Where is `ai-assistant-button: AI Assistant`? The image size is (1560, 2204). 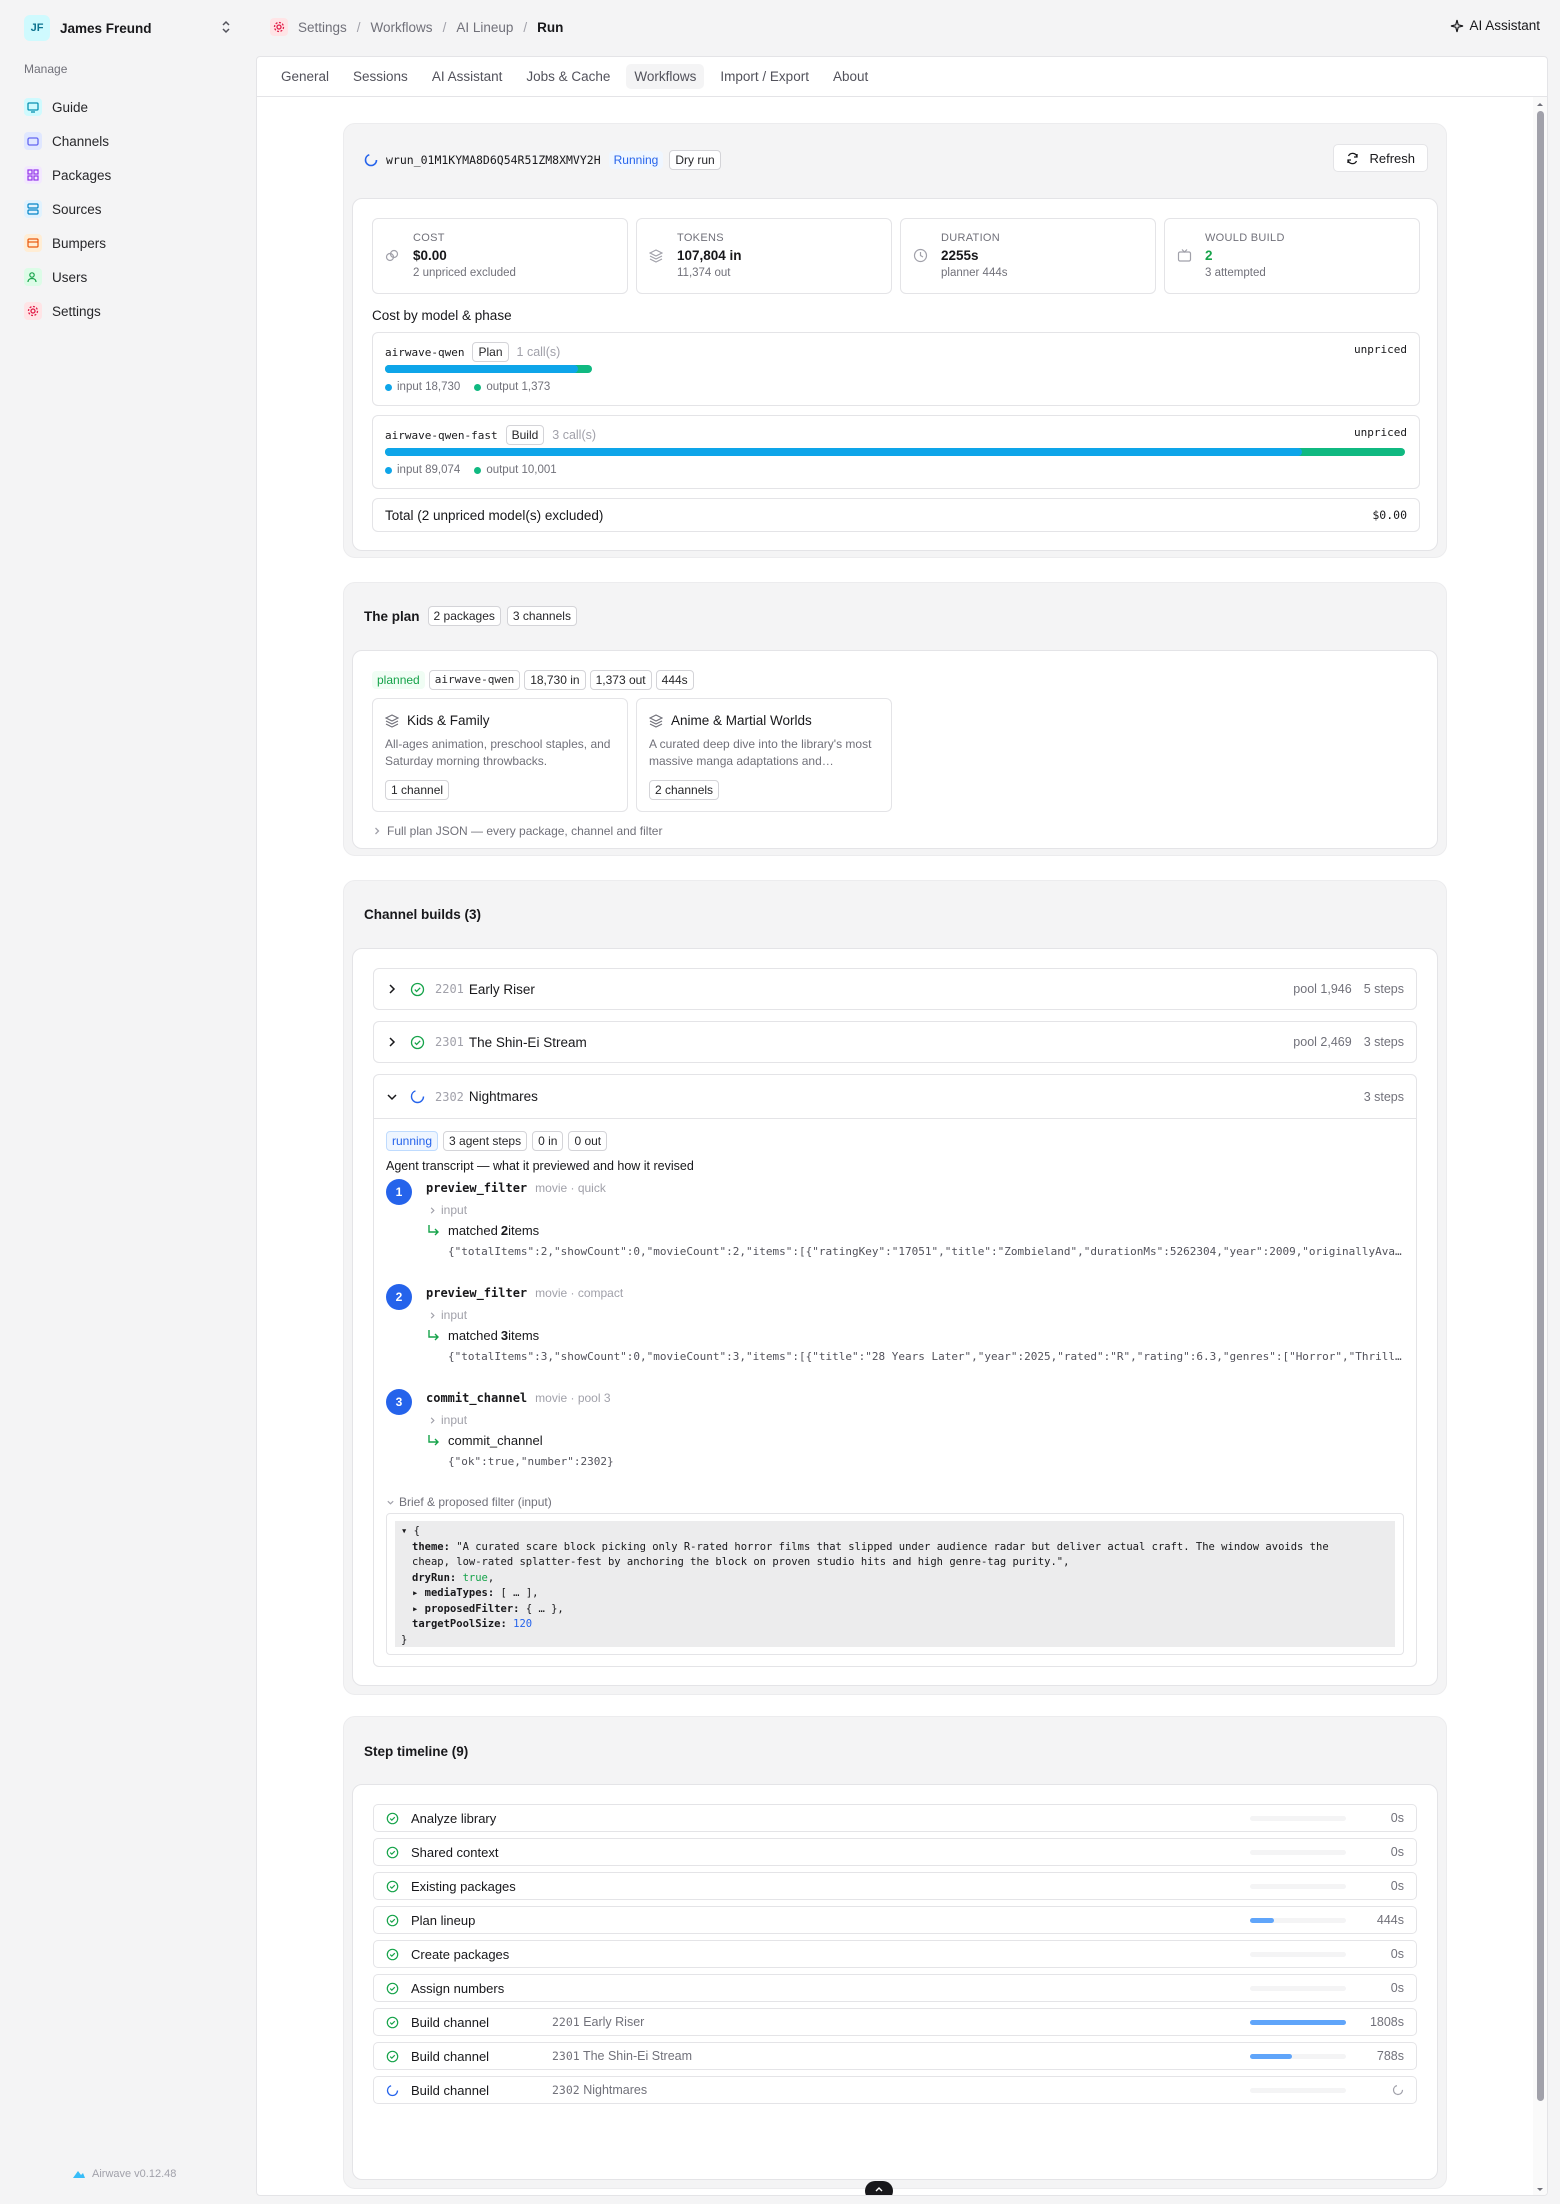
ai-assistant-button: AI Assistant is located at coordinates (1495, 25).